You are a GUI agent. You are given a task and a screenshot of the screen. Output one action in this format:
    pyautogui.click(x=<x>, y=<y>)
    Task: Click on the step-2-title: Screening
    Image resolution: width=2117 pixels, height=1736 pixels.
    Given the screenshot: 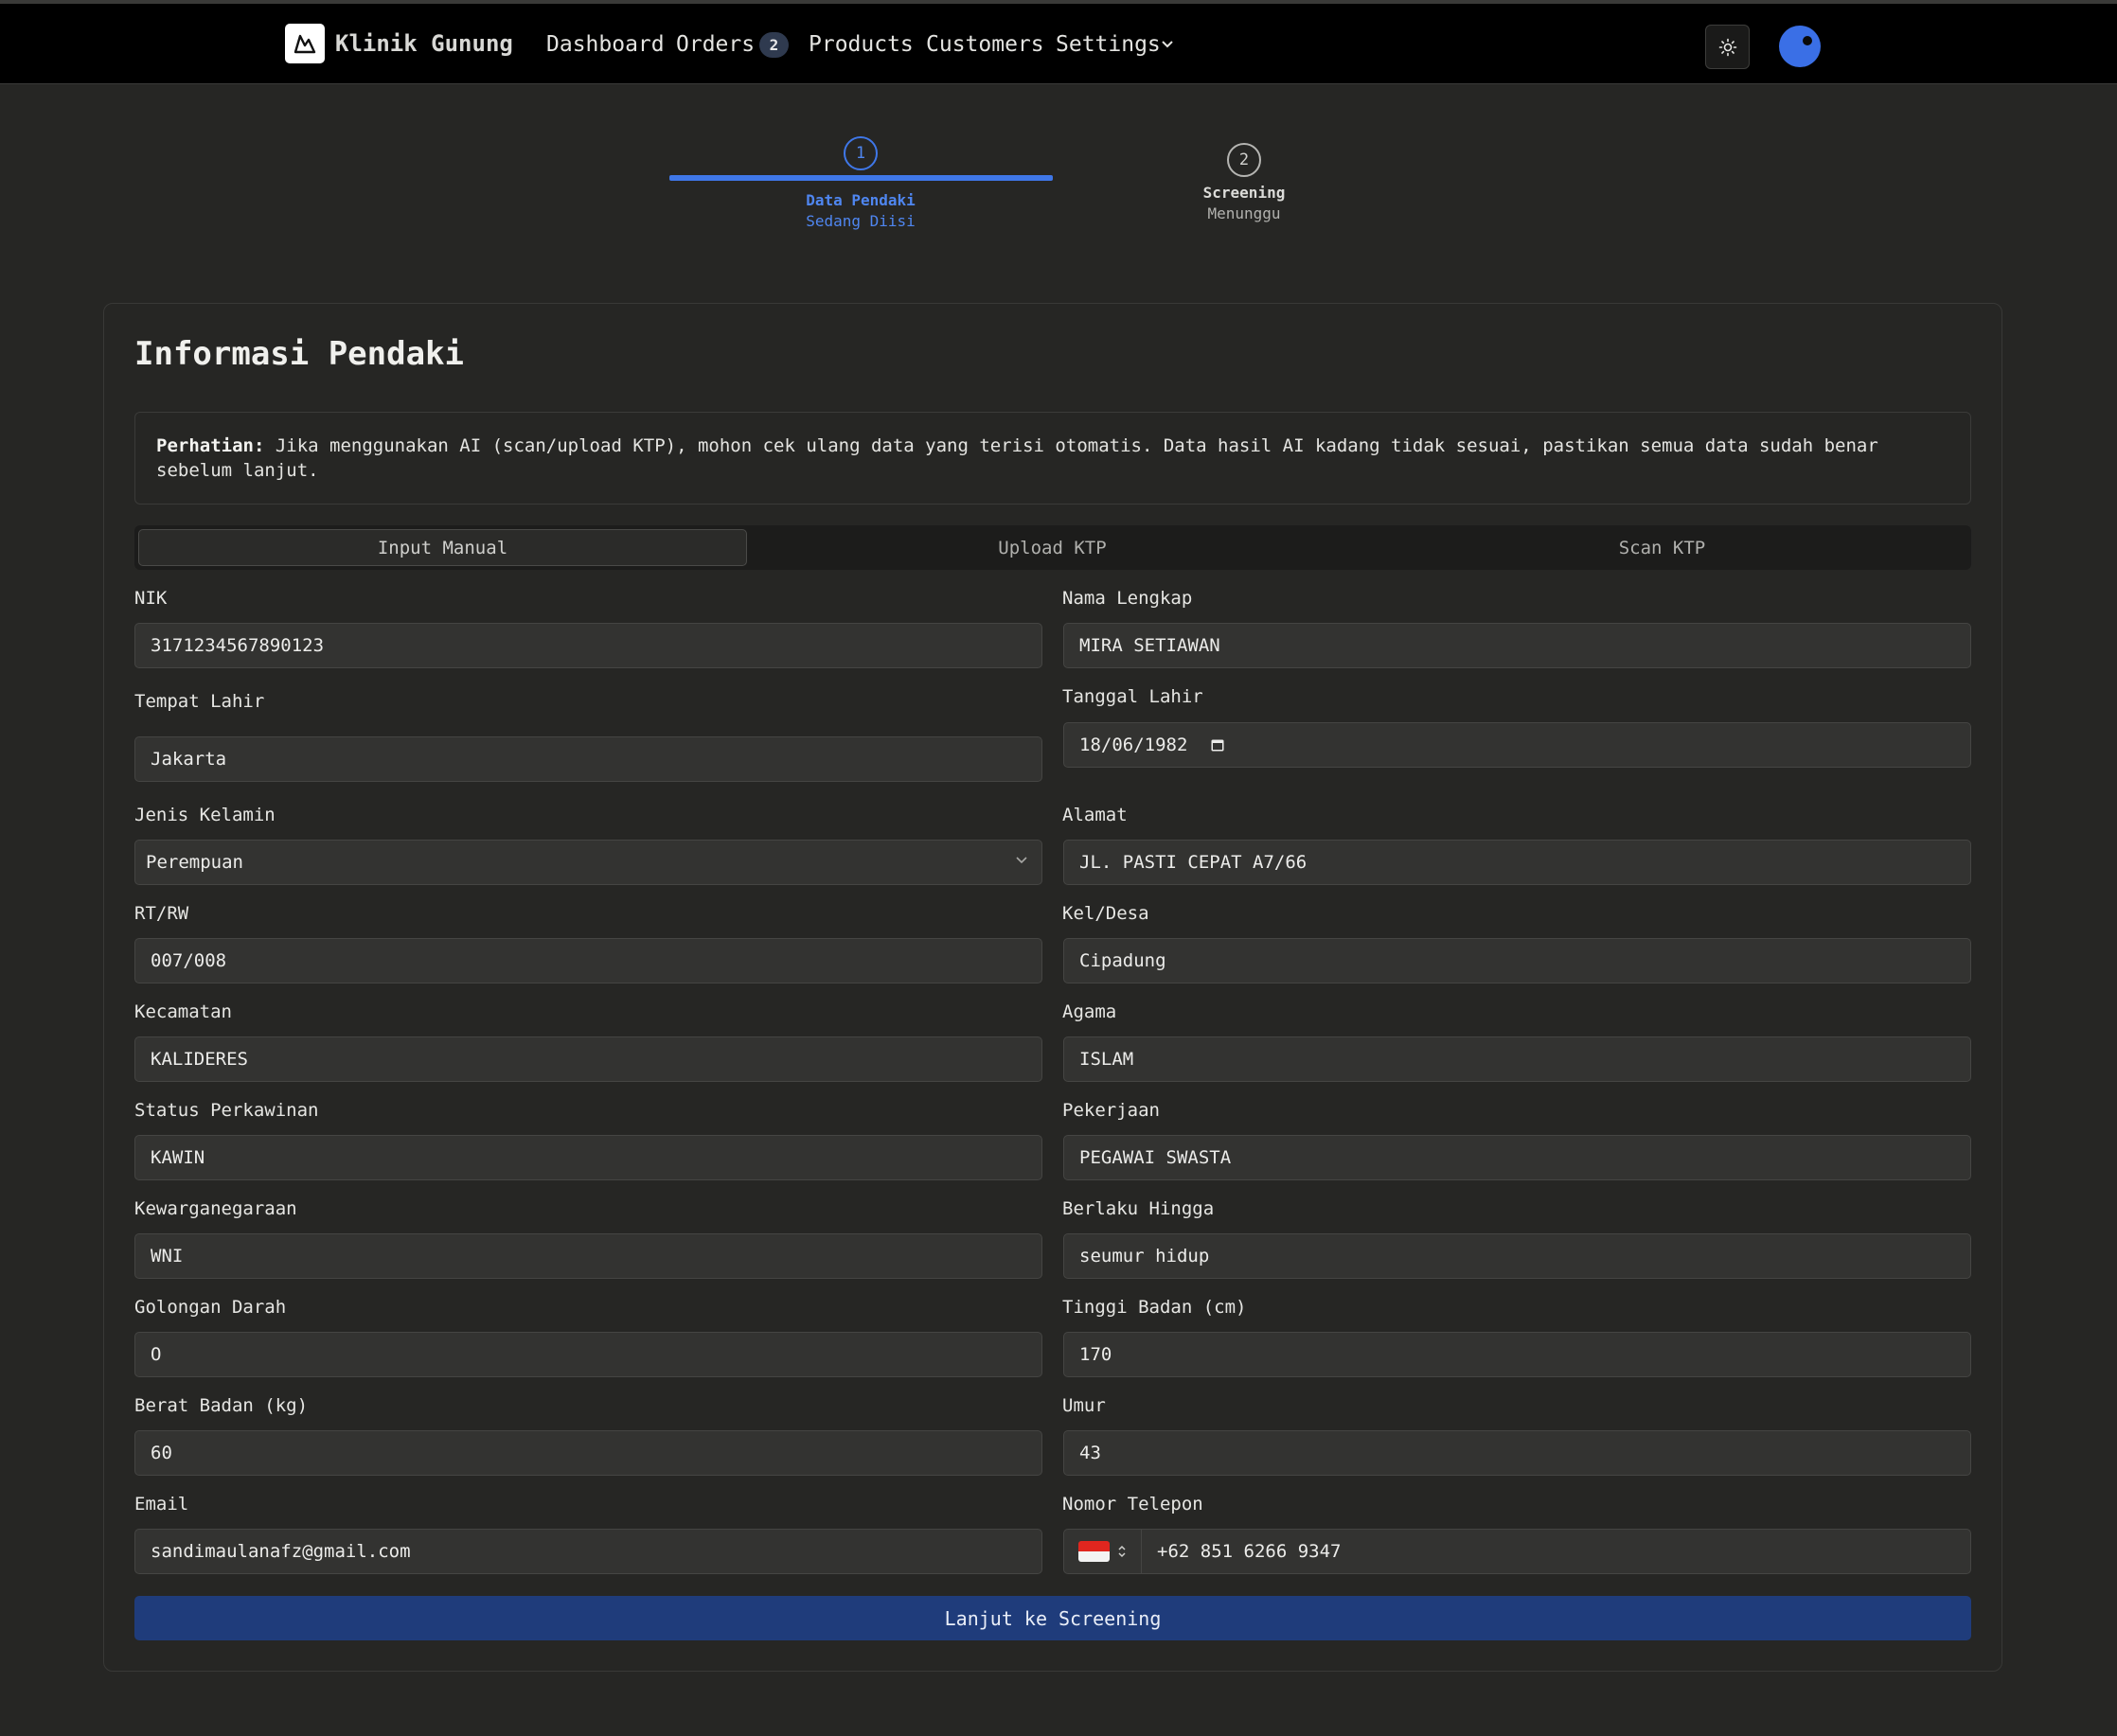 What is the action you would take?
    pyautogui.click(x=1244, y=193)
    